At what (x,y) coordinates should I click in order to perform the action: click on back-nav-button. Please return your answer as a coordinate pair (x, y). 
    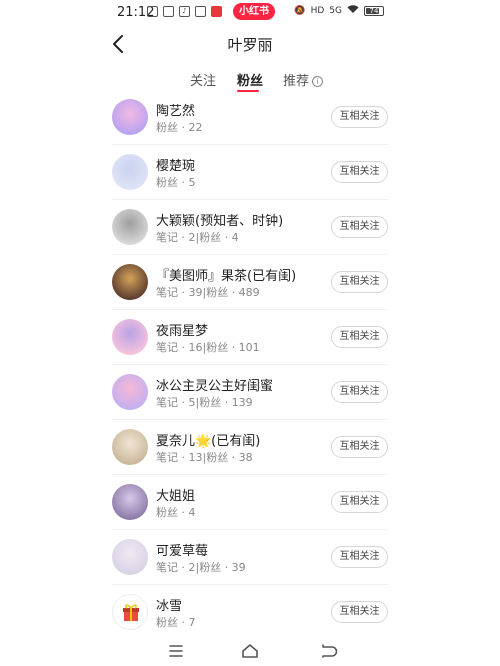
    Looking at the image, I should click on (328, 651).